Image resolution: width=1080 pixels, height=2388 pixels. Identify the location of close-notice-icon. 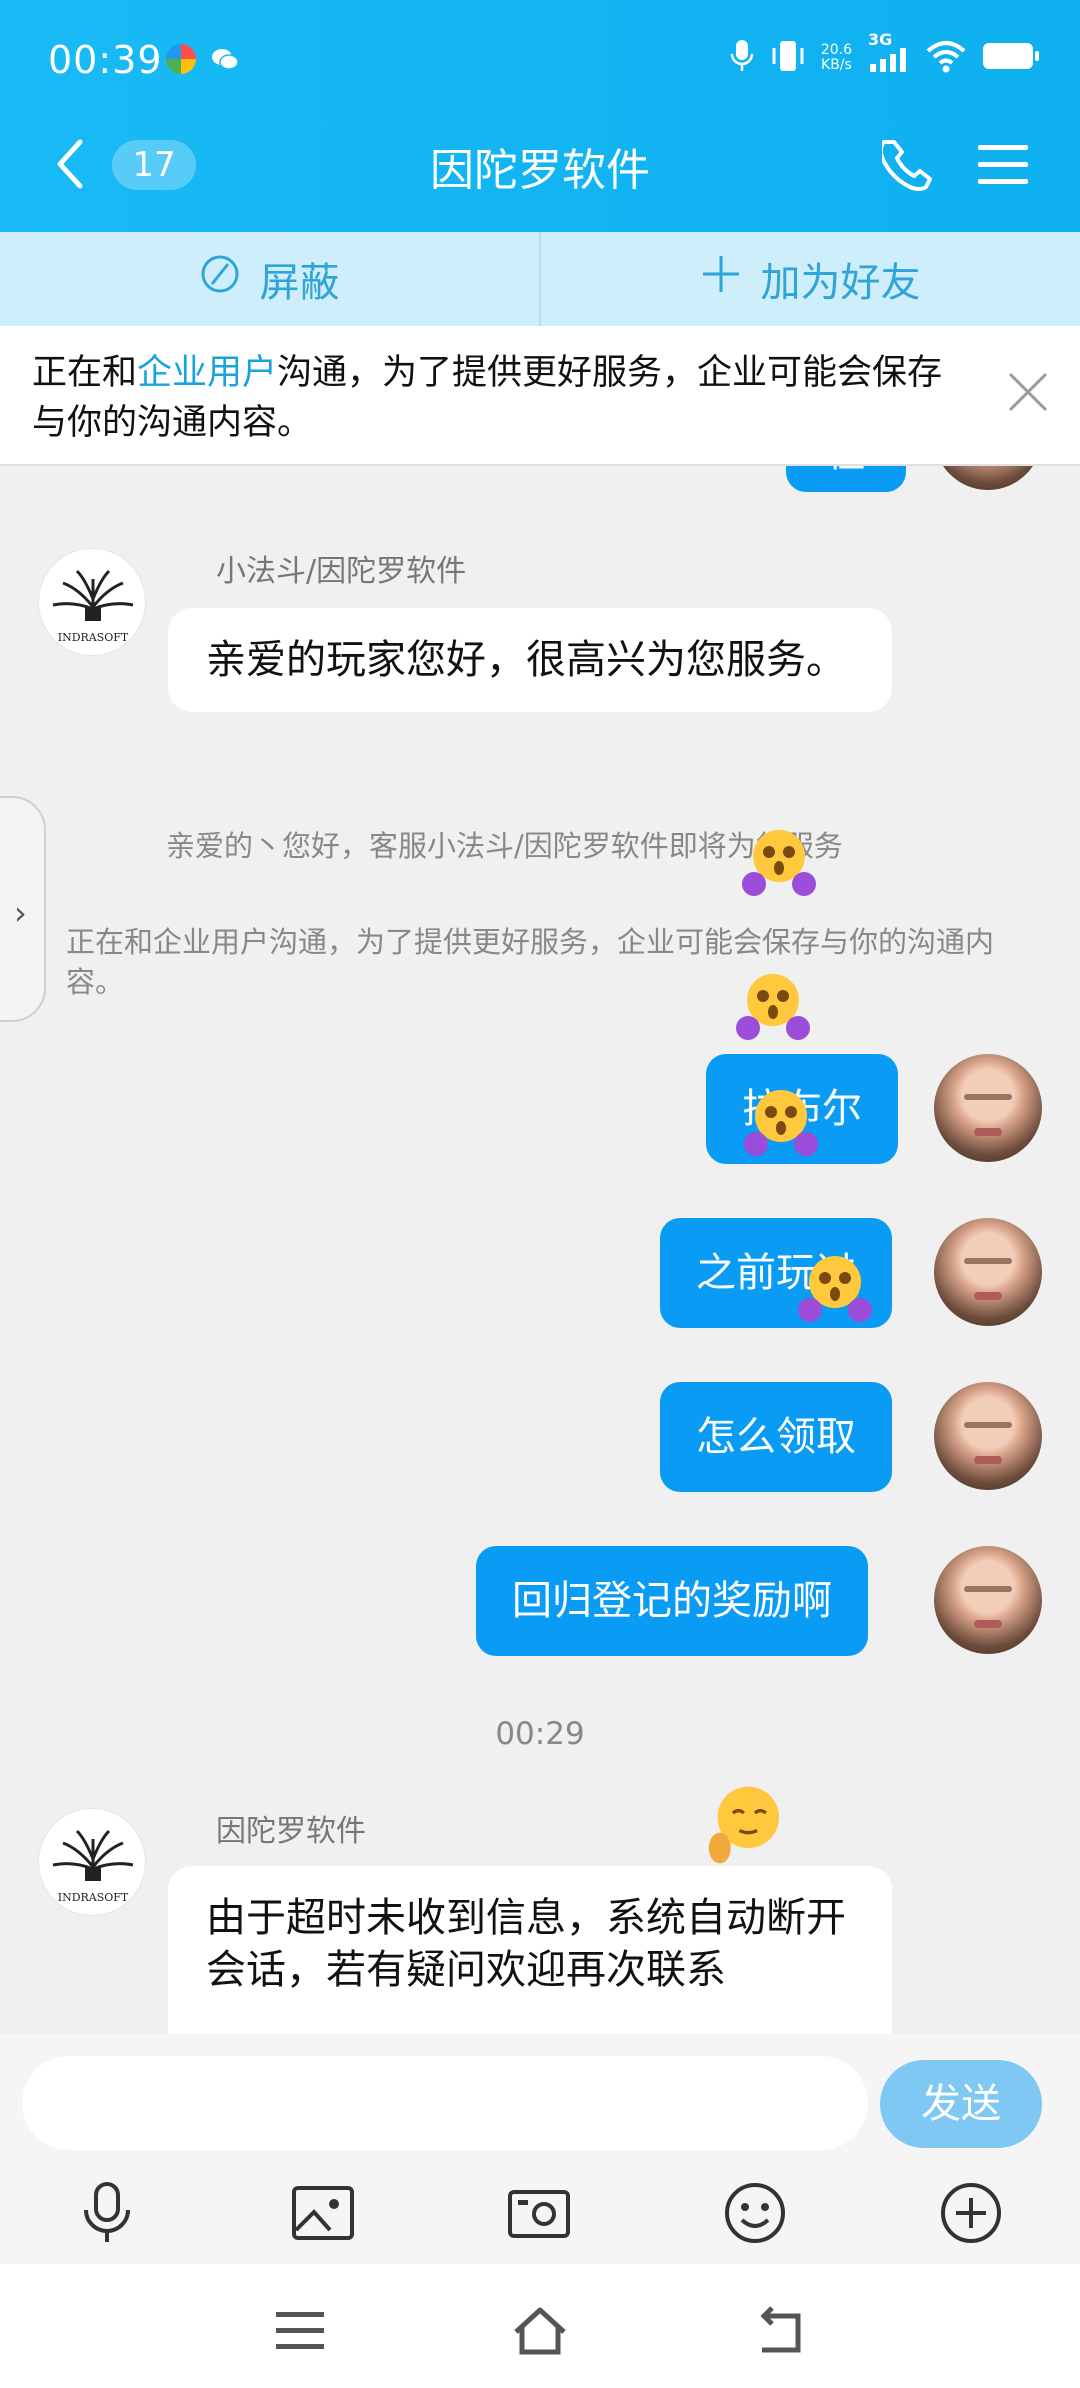
(1028, 392).